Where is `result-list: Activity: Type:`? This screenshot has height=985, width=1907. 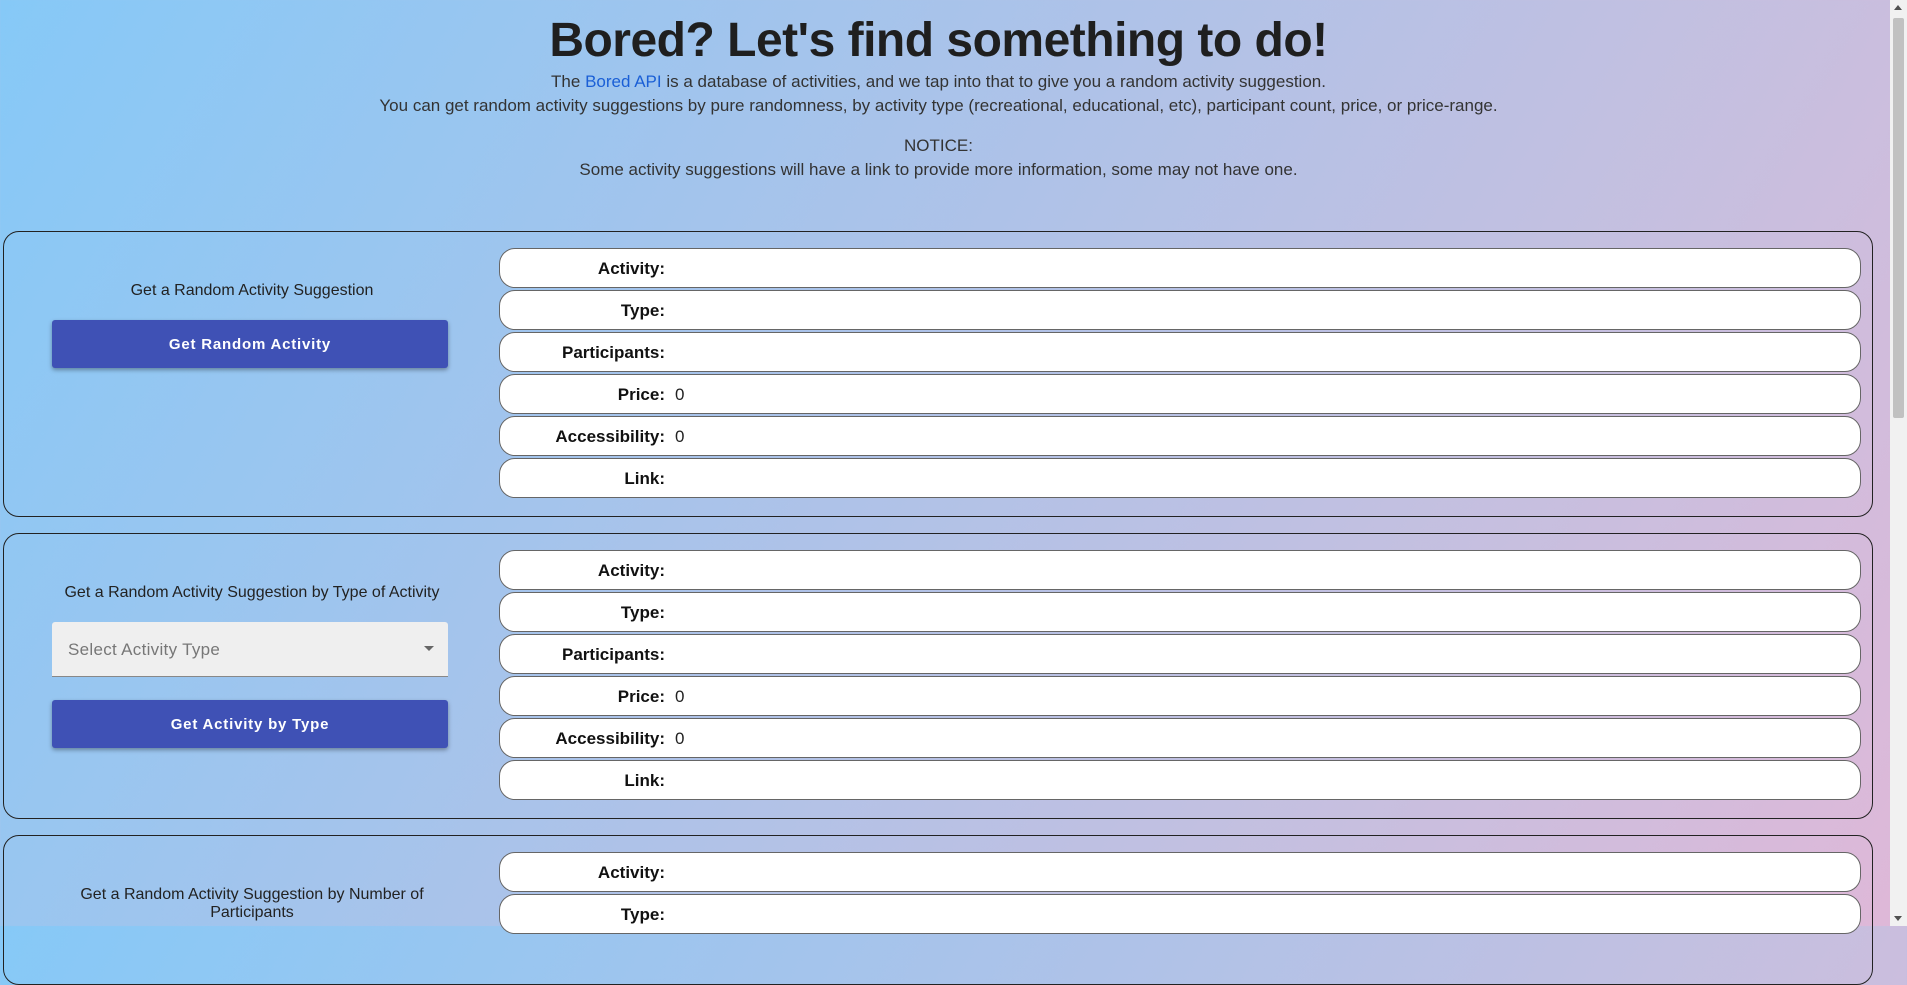 result-list: Activity: Type: is located at coordinates (1180, 894).